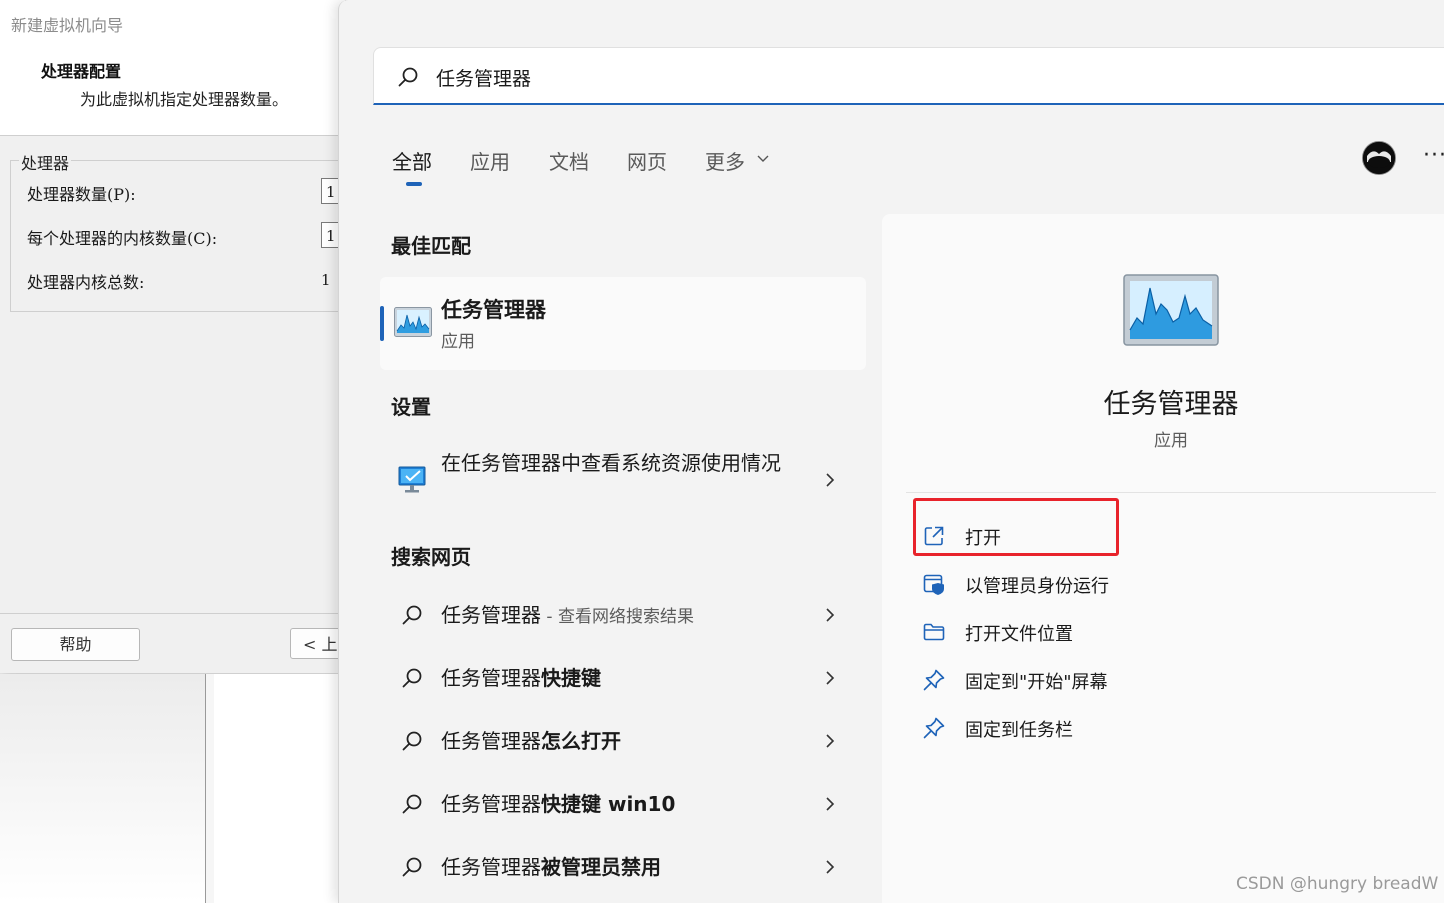 The height and width of the screenshot is (903, 1444). I want to click on help-button: 帮助, so click(75, 644).